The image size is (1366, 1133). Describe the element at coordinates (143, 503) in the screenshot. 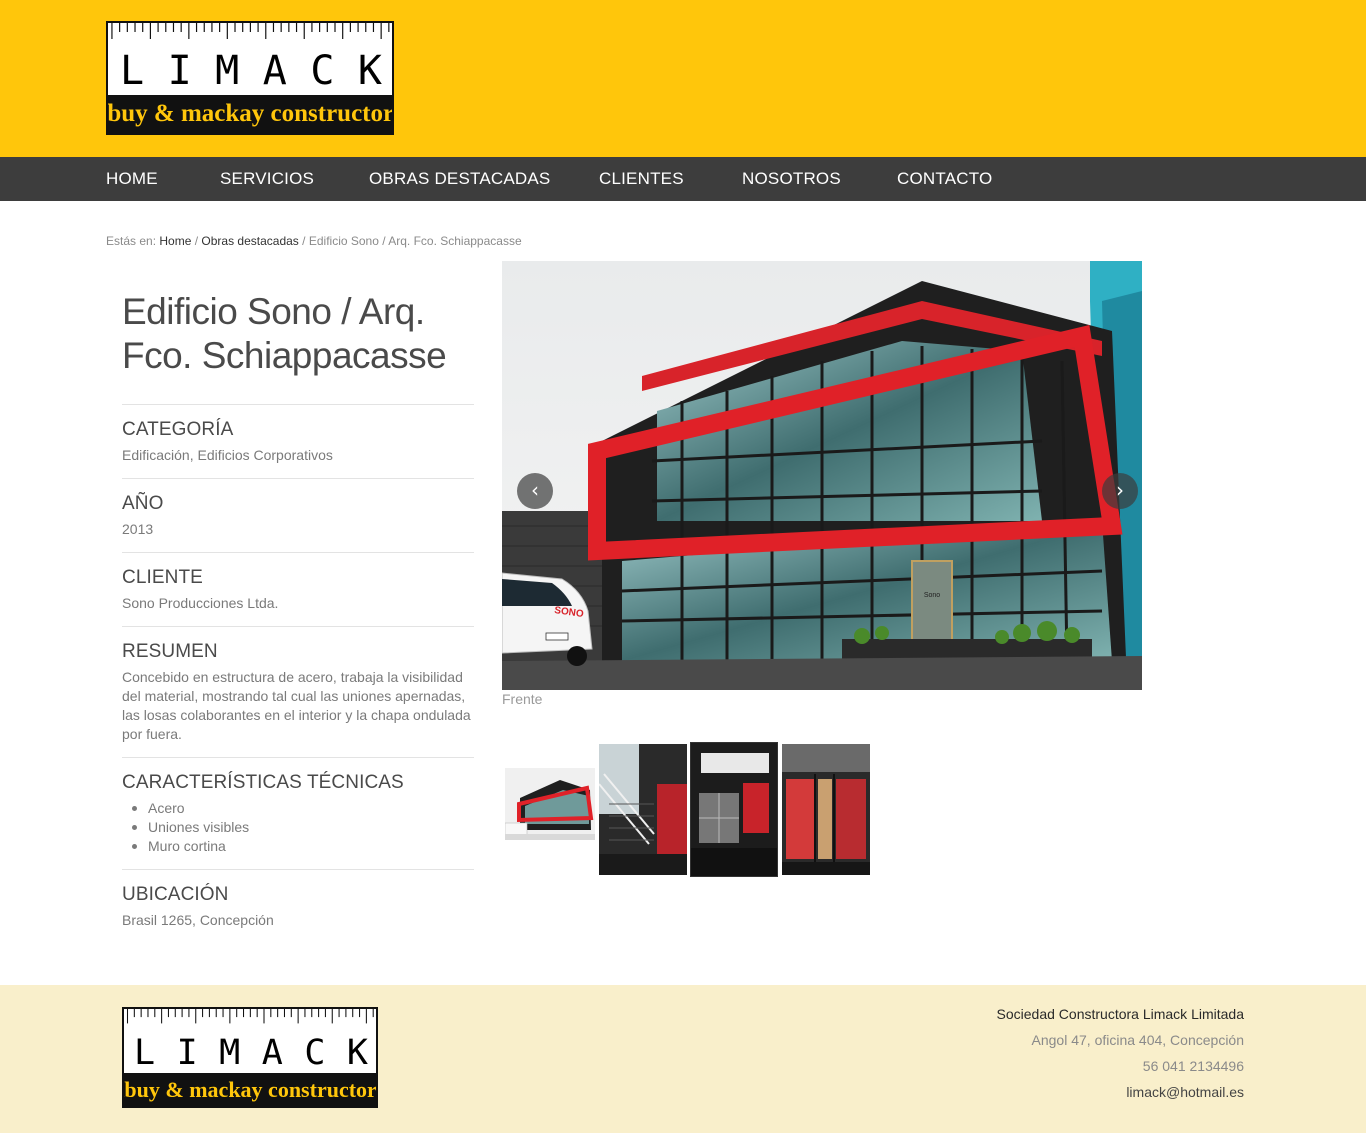

I see `year-label: AÑO` at that location.